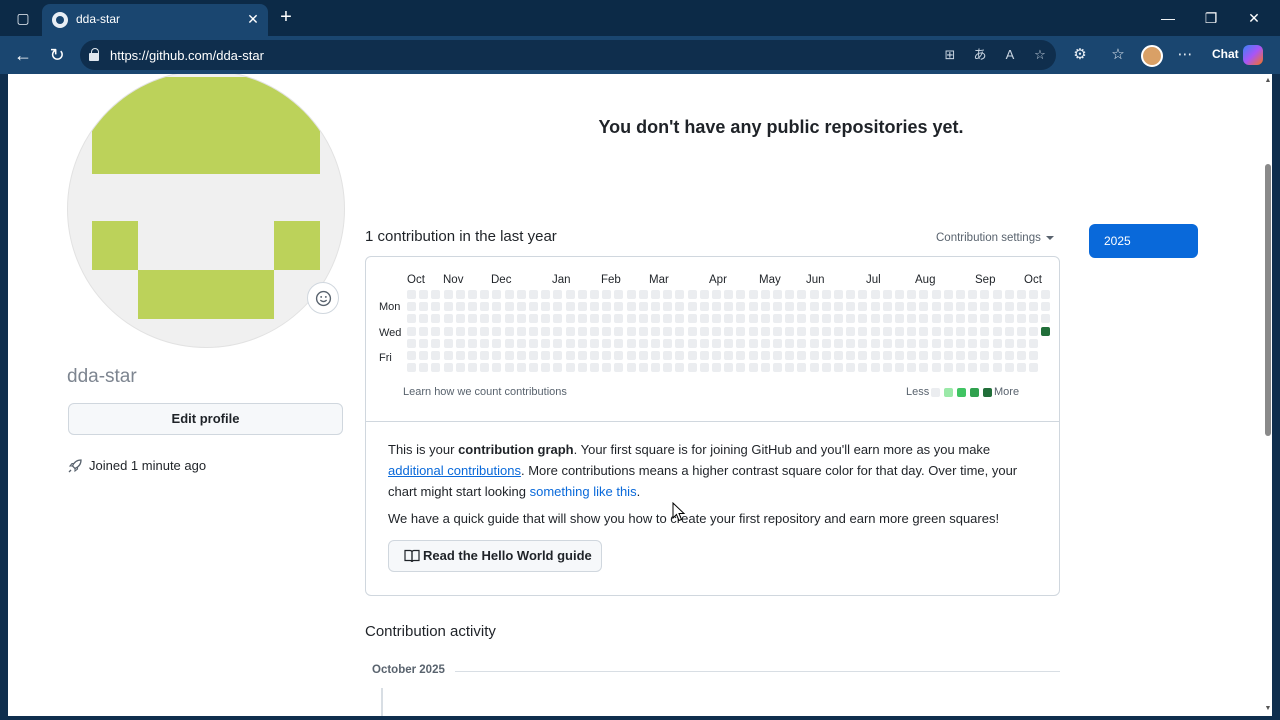  Describe the element at coordinates (206, 211) in the screenshot. I see `avatar` at that location.